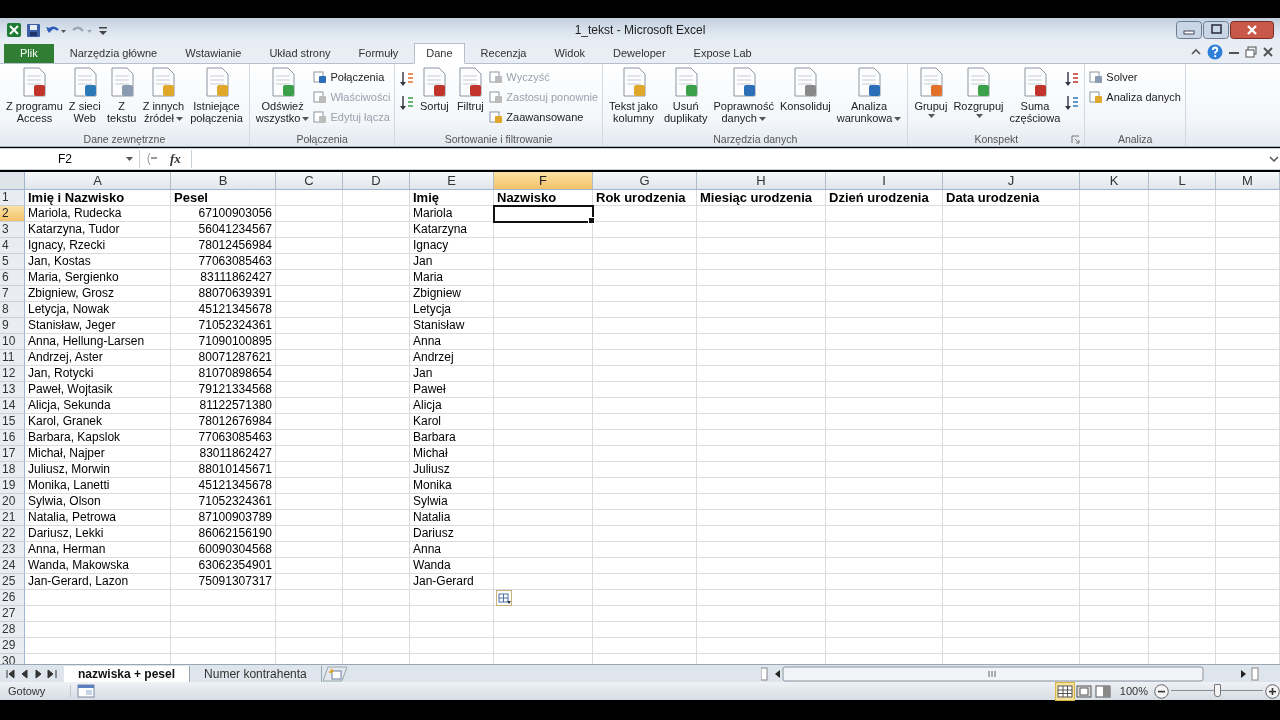  I want to click on row-header: 16, so click(12, 438).